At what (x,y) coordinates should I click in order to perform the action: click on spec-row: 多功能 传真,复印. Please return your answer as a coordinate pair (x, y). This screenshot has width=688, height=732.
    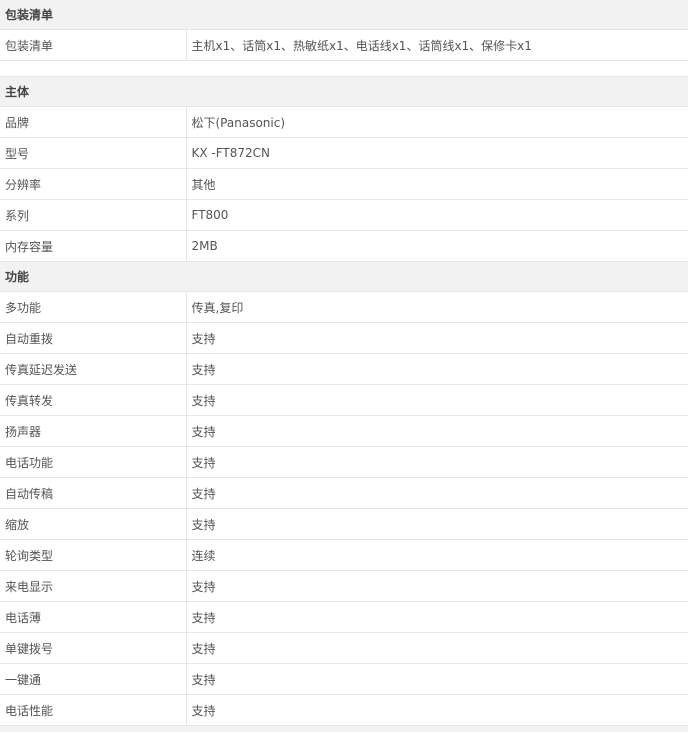
    Looking at the image, I should click on (344, 307).